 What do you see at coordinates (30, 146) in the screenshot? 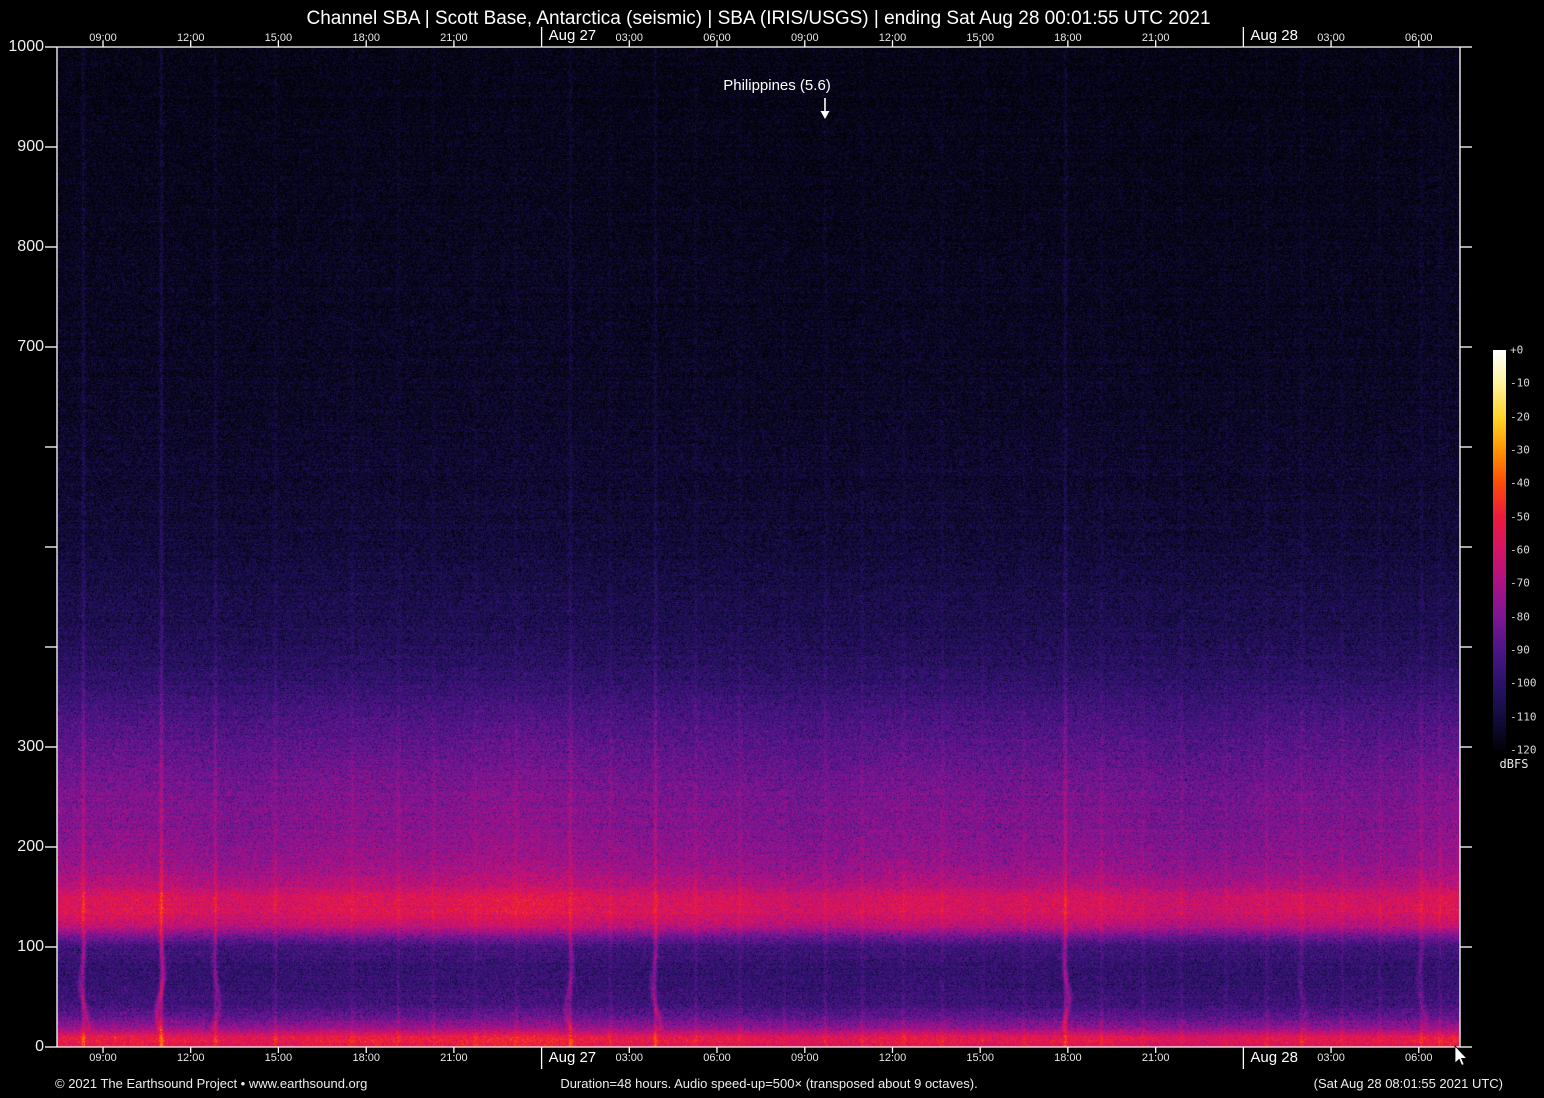
I see `y-axis-tick-label: 900` at bounding box center [30, 146].